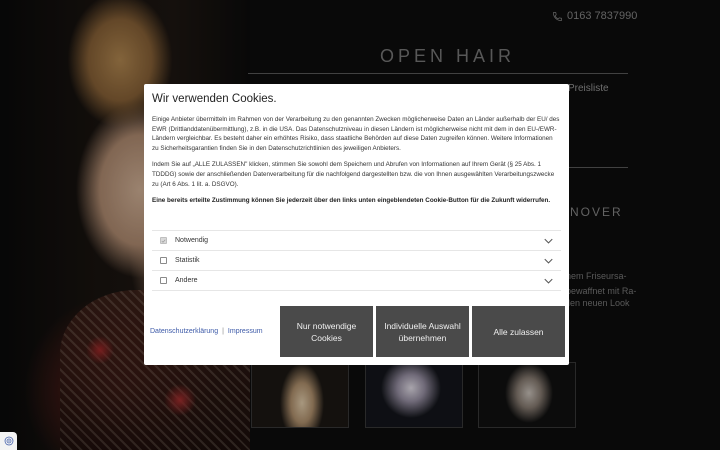 This screenshot has height=450, width=720. I want to click on legal-links: Datenschutzerklärung | Impressum, so click(206, 331).